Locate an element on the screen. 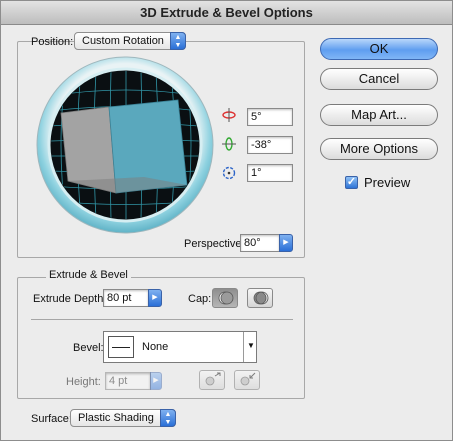 This screenshot has width=453, height=441. position-dropdown-value: Custom Rotation is located at coordinates (123, 41).